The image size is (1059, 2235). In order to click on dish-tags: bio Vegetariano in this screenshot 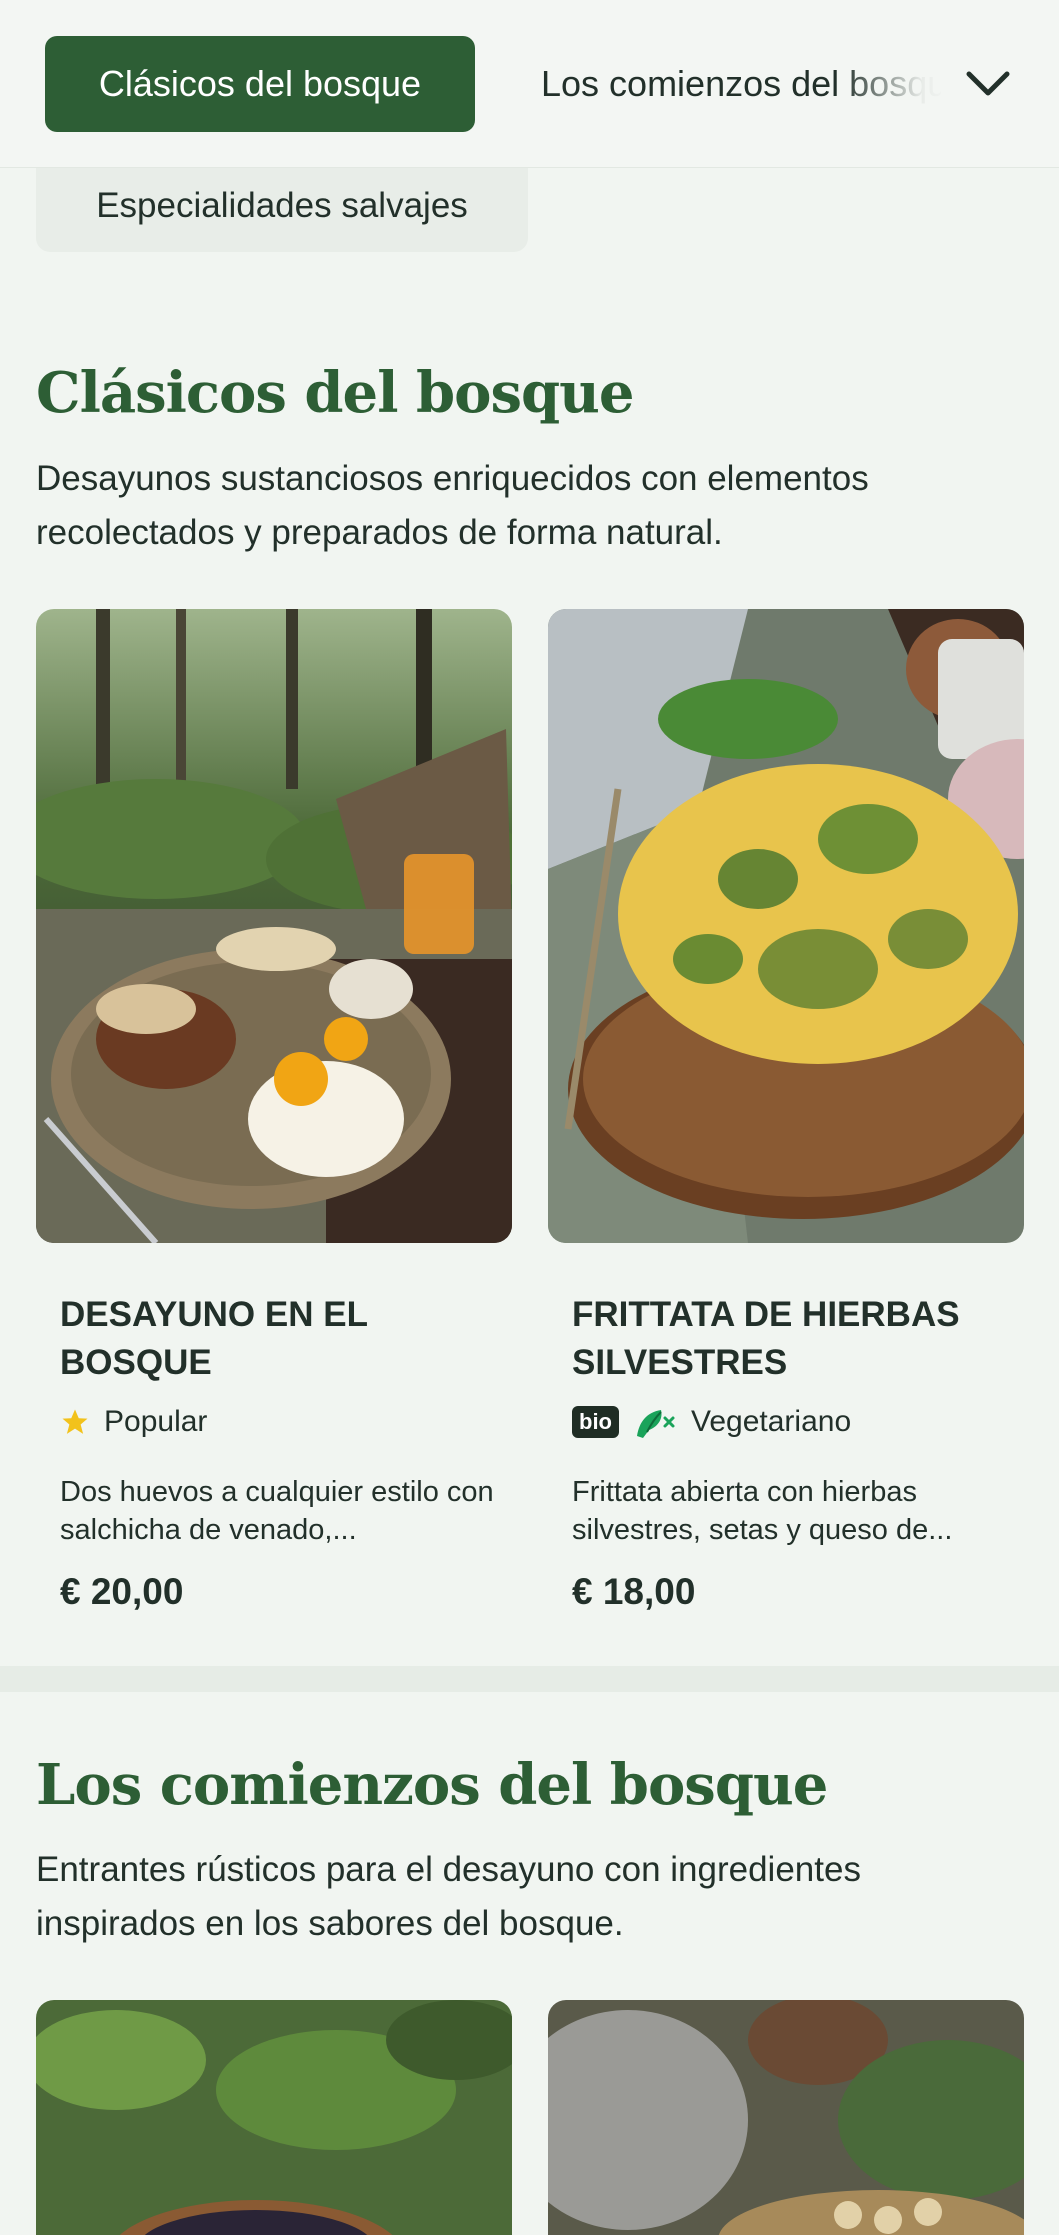, I will do `click(711, 1422)`.